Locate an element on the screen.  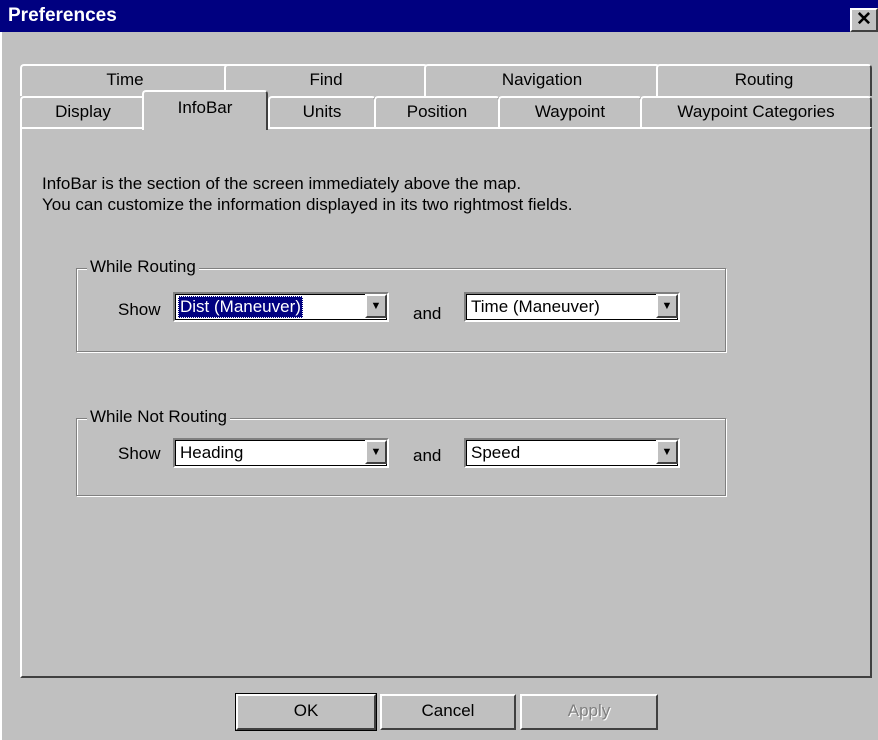
tab-label: Routing is located at coordinates (764, 79).